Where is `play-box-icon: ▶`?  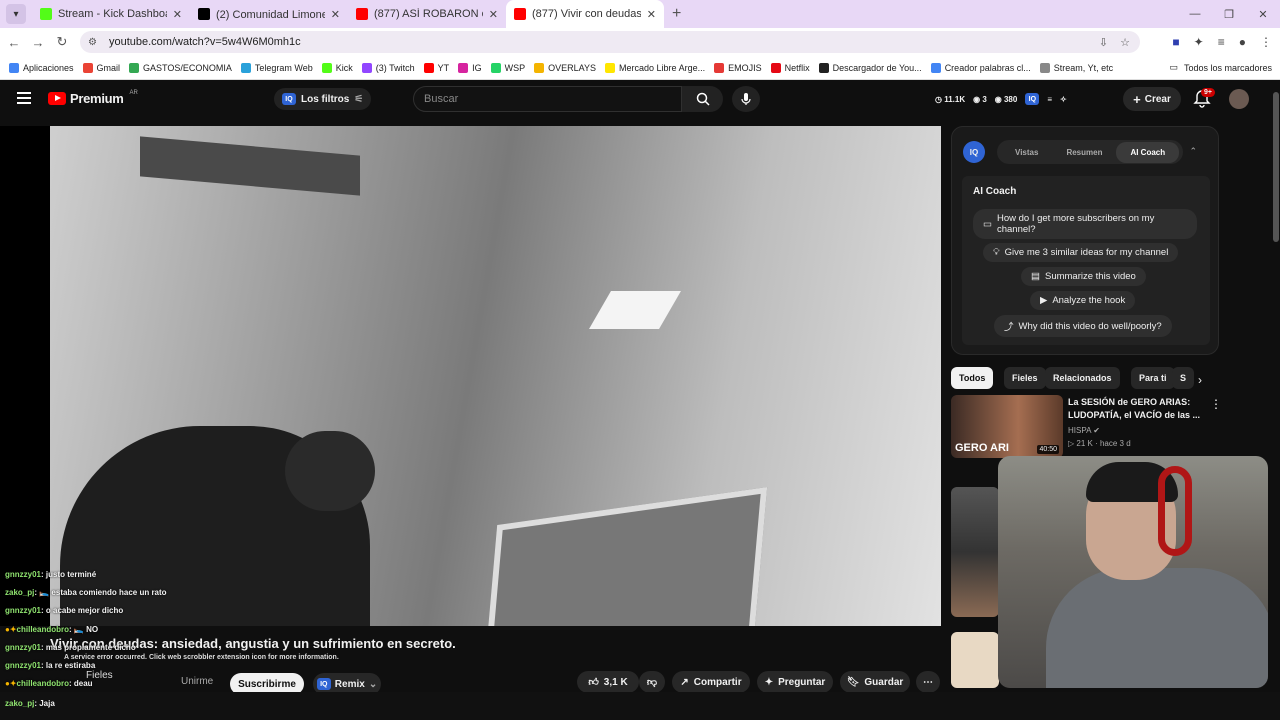
play-box-icon: ▶ is located at coordinates (1044, 300).